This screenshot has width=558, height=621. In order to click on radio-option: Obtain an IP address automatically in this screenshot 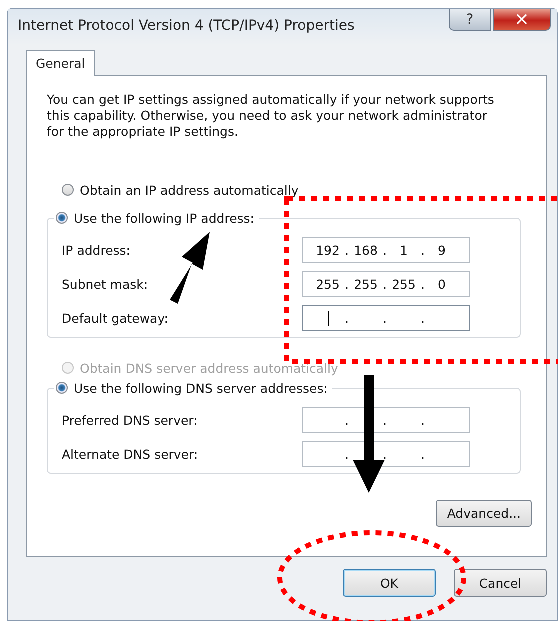, I will do `click(297, 190)`.